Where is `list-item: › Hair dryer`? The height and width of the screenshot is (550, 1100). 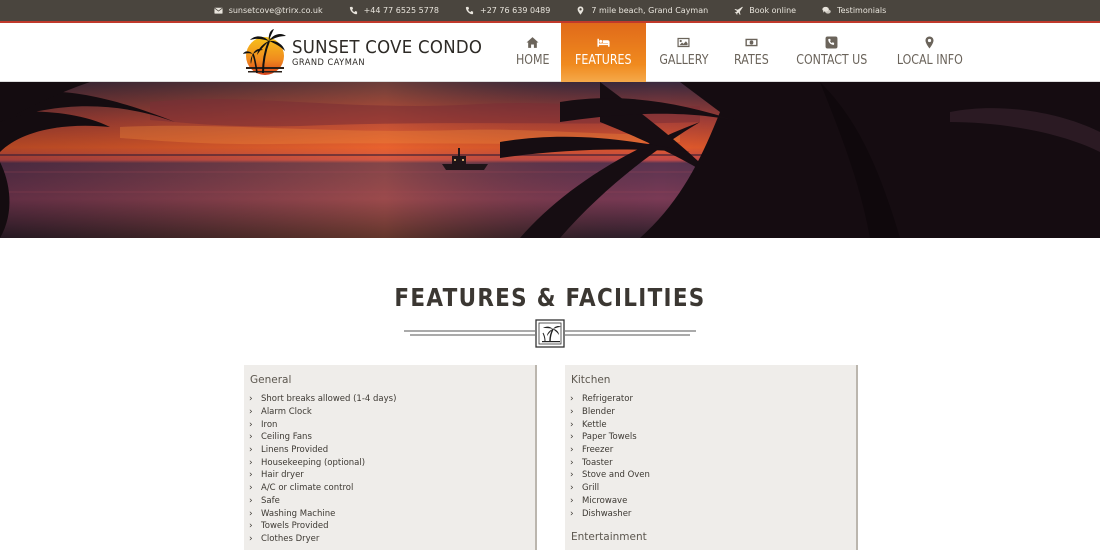
list-item: › Hair dryer is located at coordinates (322, 475).